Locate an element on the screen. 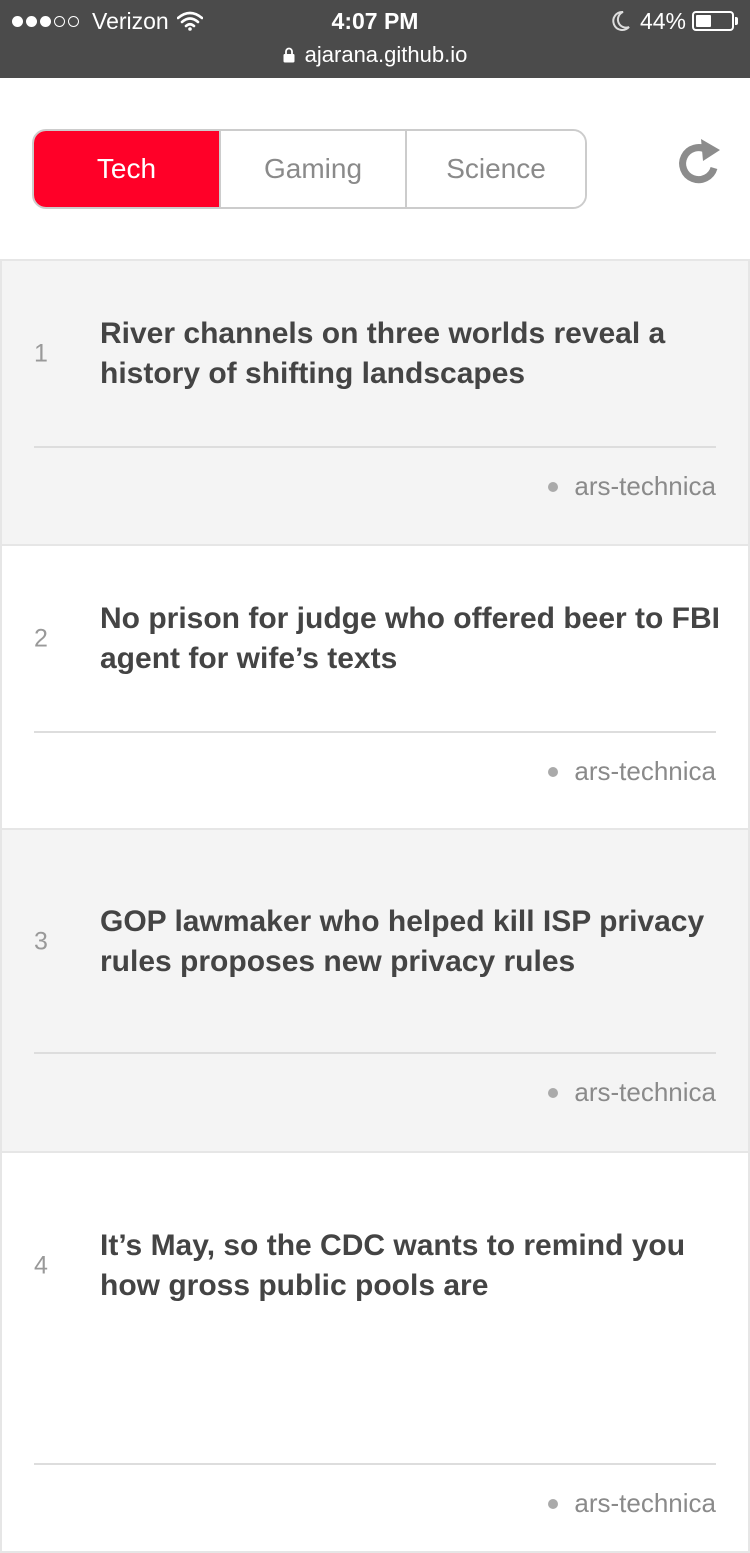 Image resolution: width=750 pixels, height=1553 pixels. tab-gaming: Gaming is located at coordinates (312, 169).